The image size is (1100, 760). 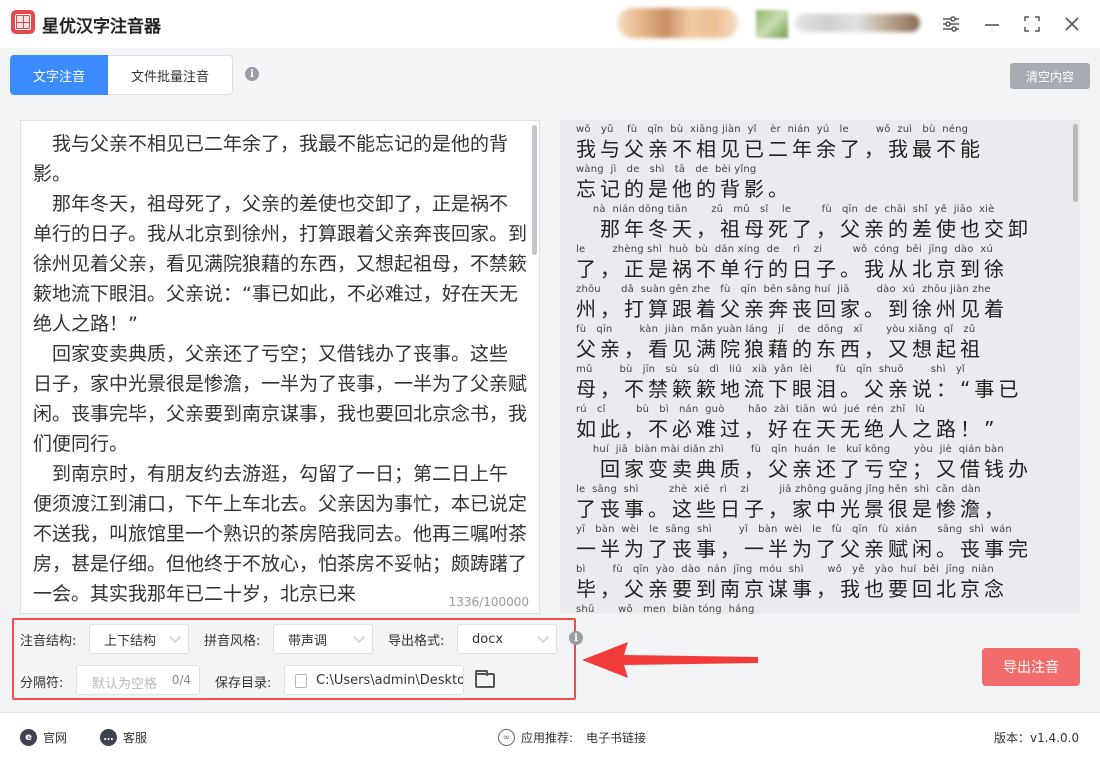 What do you see at coordinates (101, 27) in the screenshot?
I see `app-title: 星优汉字注音器` at bounding box center [101, 27].